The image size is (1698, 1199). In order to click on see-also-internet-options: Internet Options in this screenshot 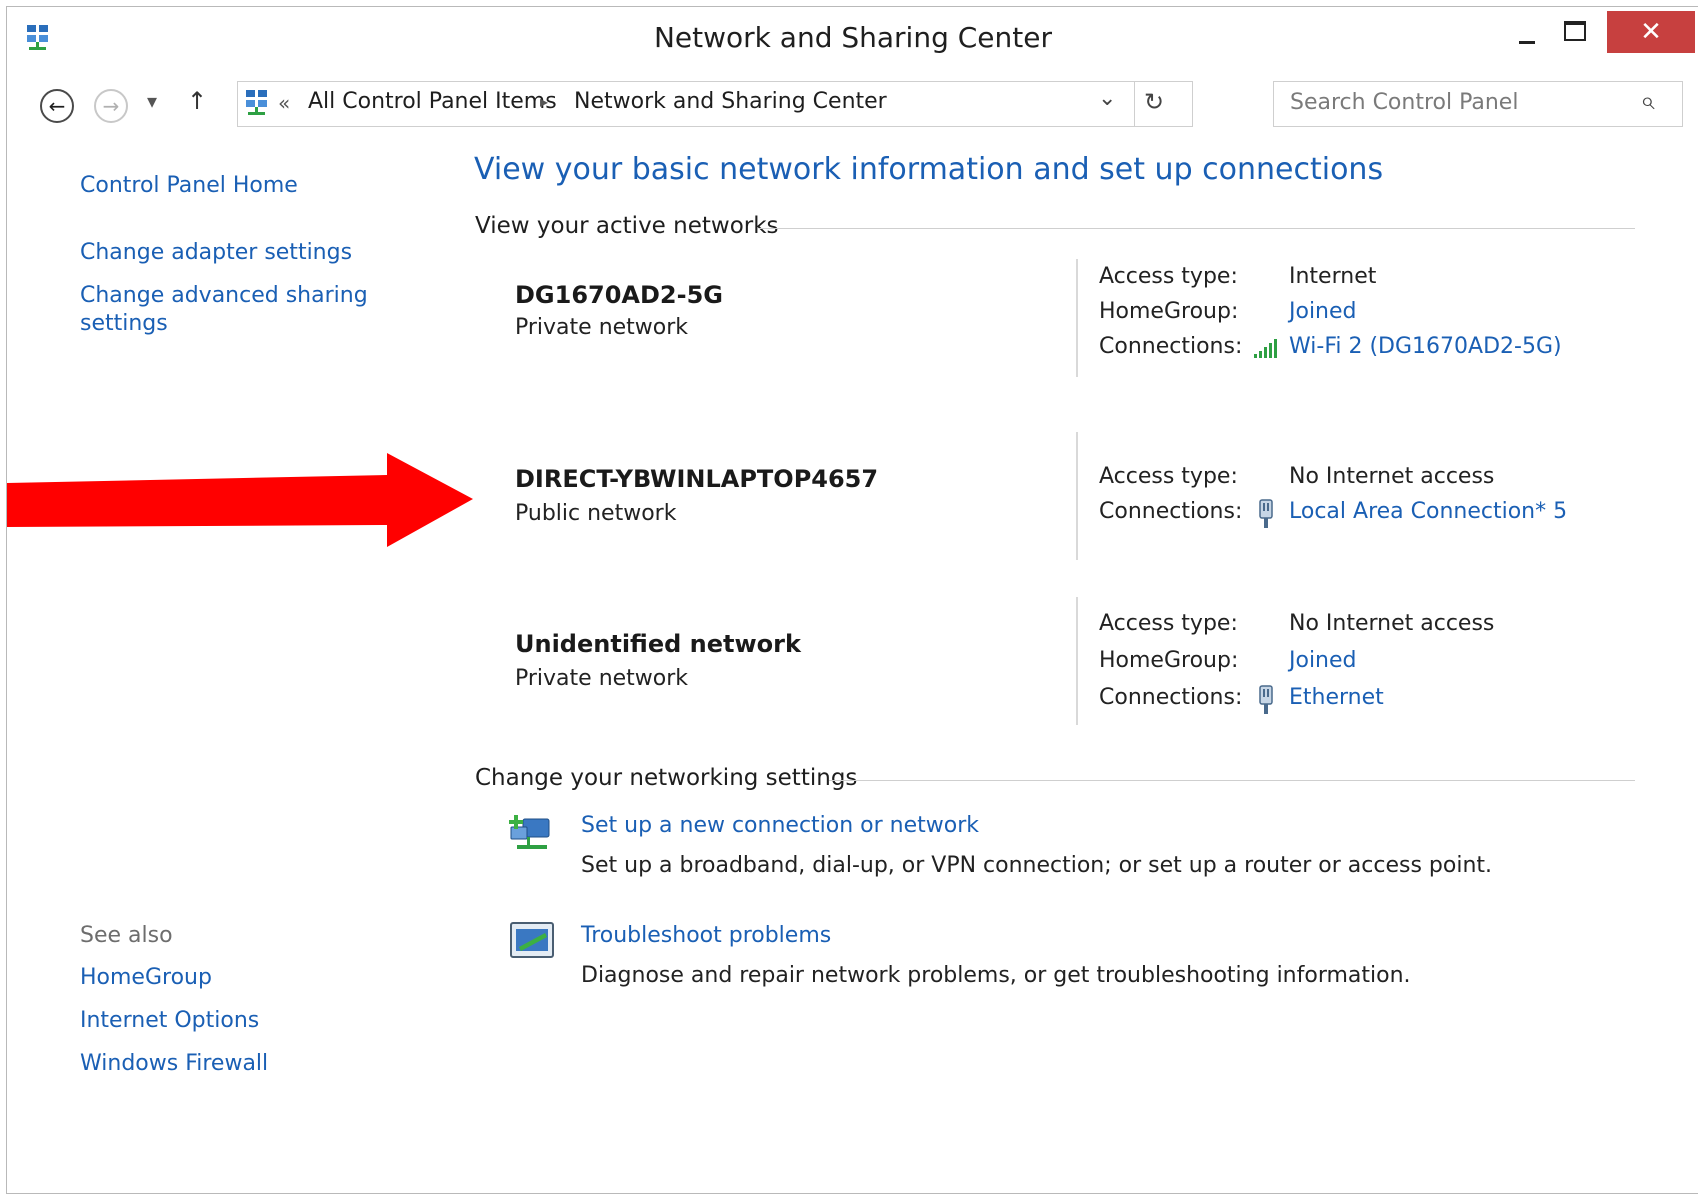, I will do `click(169, 1020)`.